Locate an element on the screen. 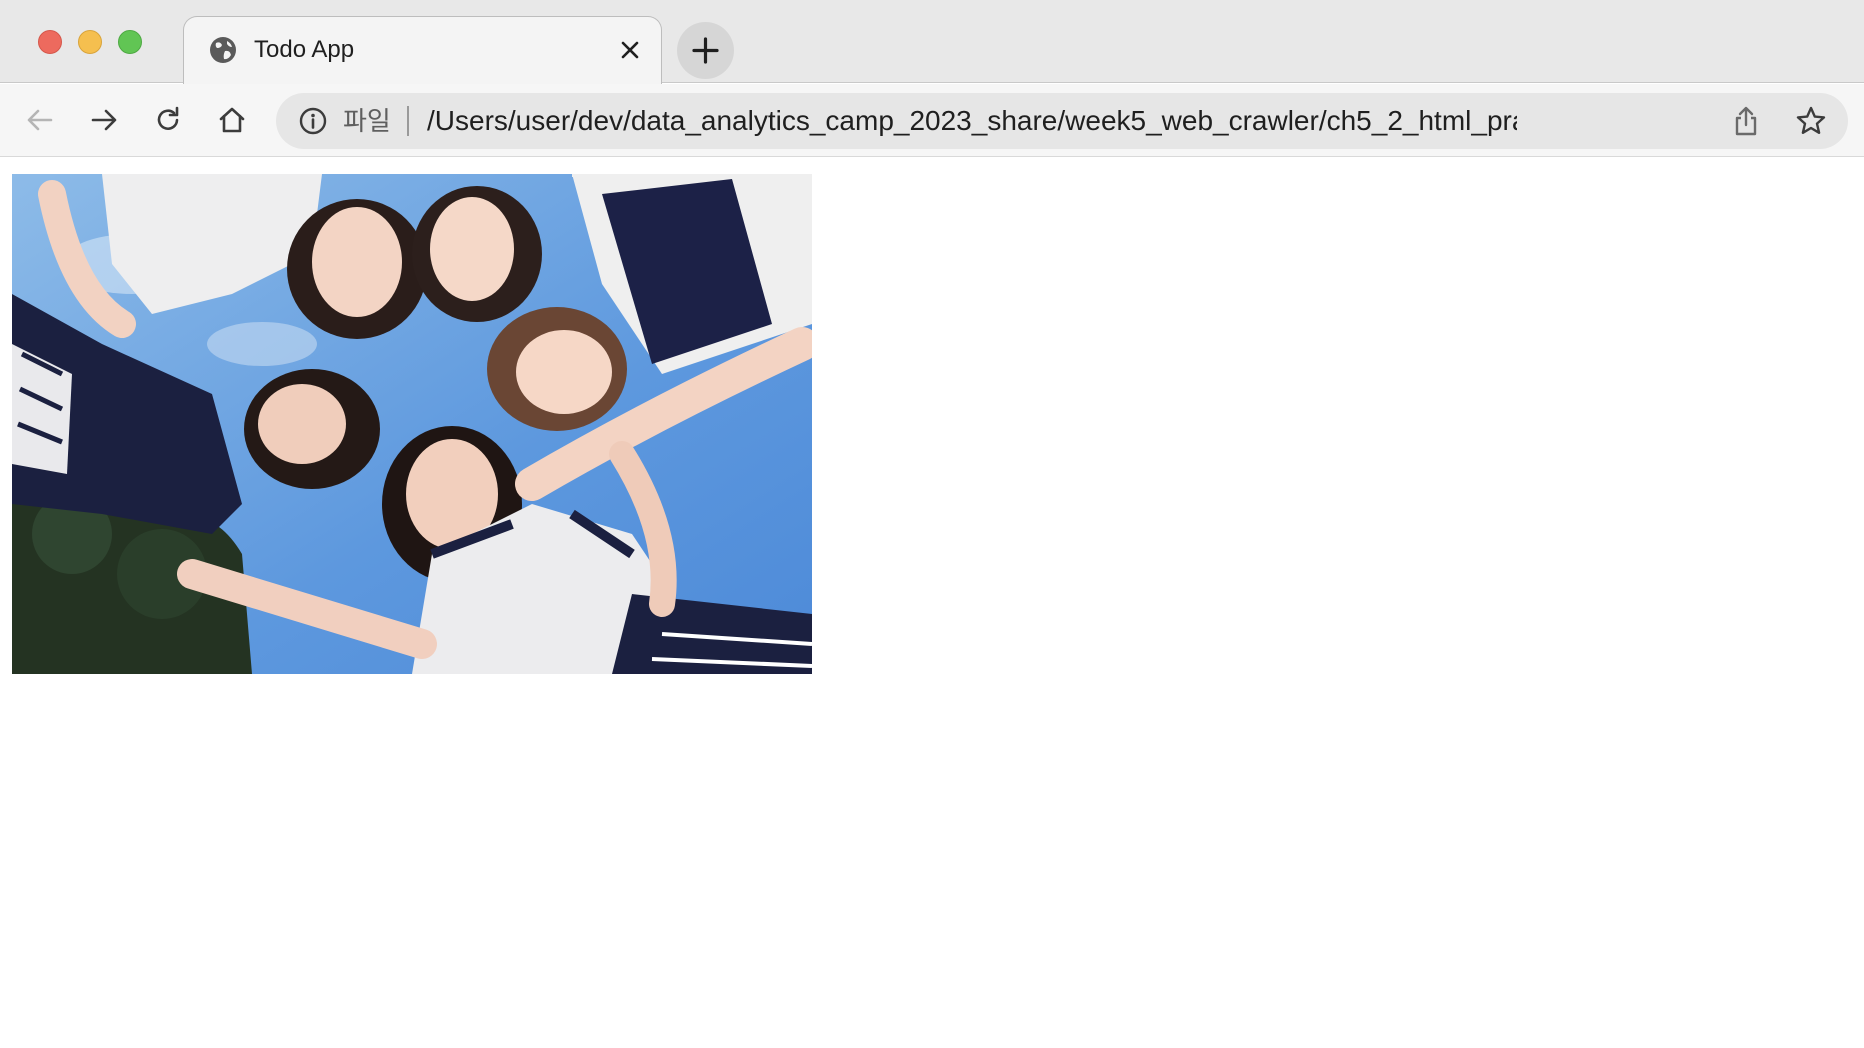 Image resolution: width=1864 pixels, height=1048 pixels. forward-button is located at coordinates (104, 120).